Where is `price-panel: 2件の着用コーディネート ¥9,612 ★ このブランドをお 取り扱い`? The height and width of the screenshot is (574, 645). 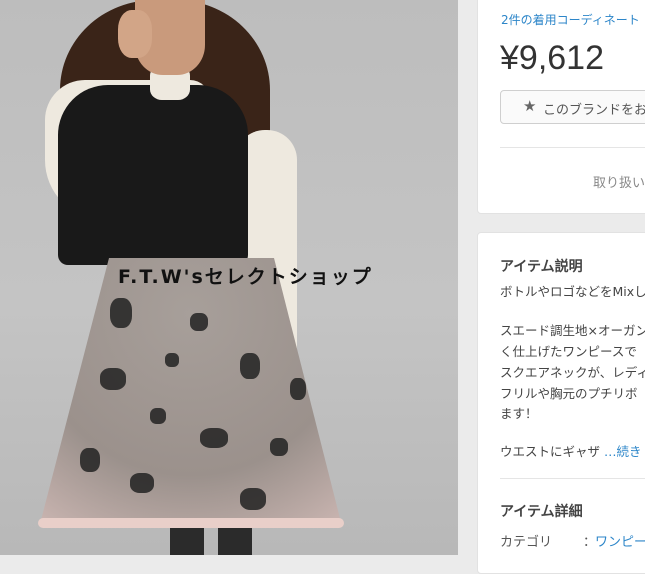 price-panel: 2件の着用コーディネート ¥9,612 ★ このブランドをお 取り扱い is located at coordinates (561, 107).